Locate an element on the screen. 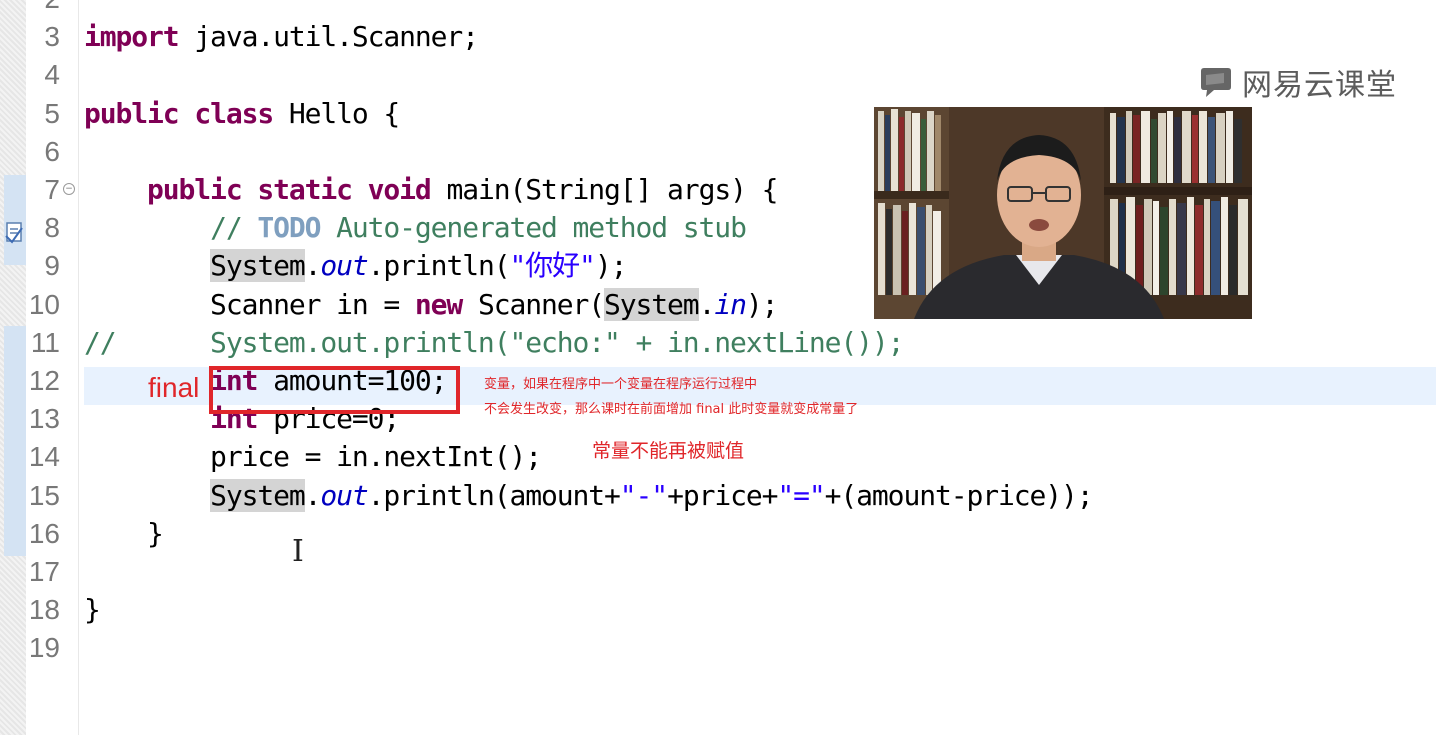 The image size is (1436, 735). line-number: 15 is located at coordinates (44, 495).